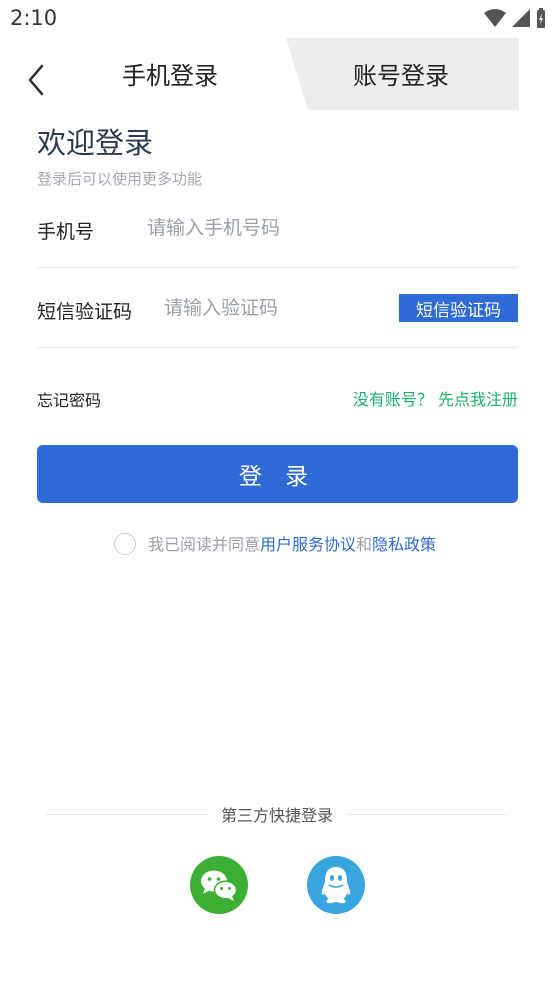 This screenshot has height=984, width=554. Describe the element at coordinates (262, 228) in the screenshot. I see `phone-input` at that location.